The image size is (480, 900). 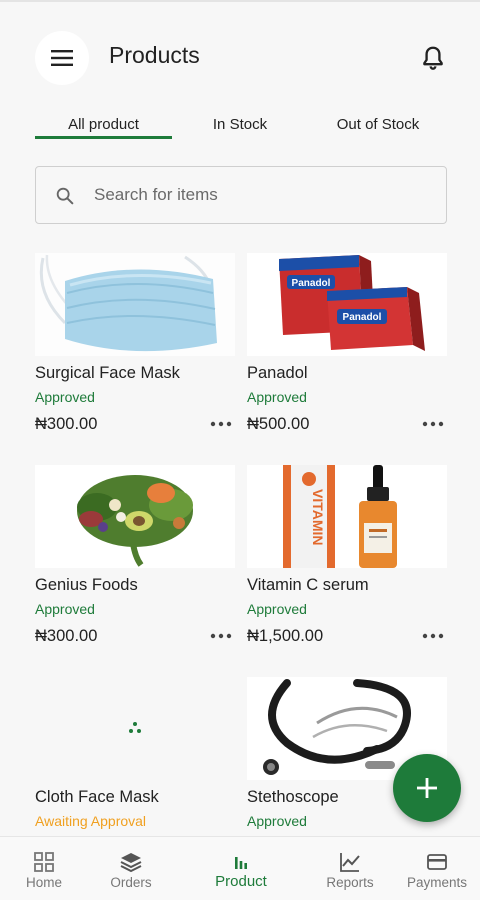 I want to click on search-icon, so click(x=65, y=196).